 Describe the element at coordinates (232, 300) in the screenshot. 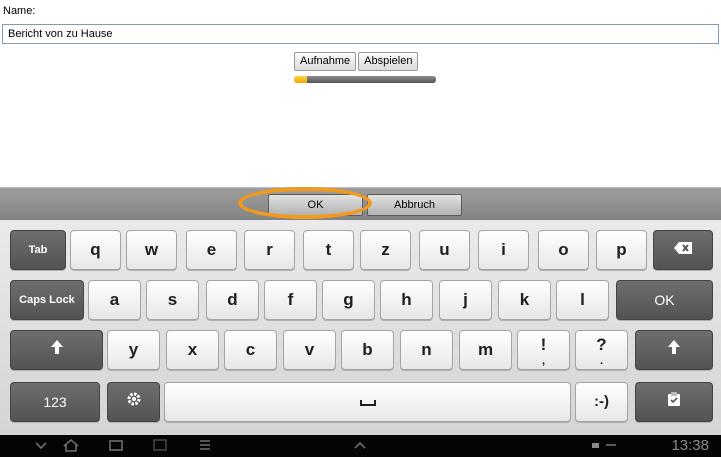

I see `key-d: d` at that location.